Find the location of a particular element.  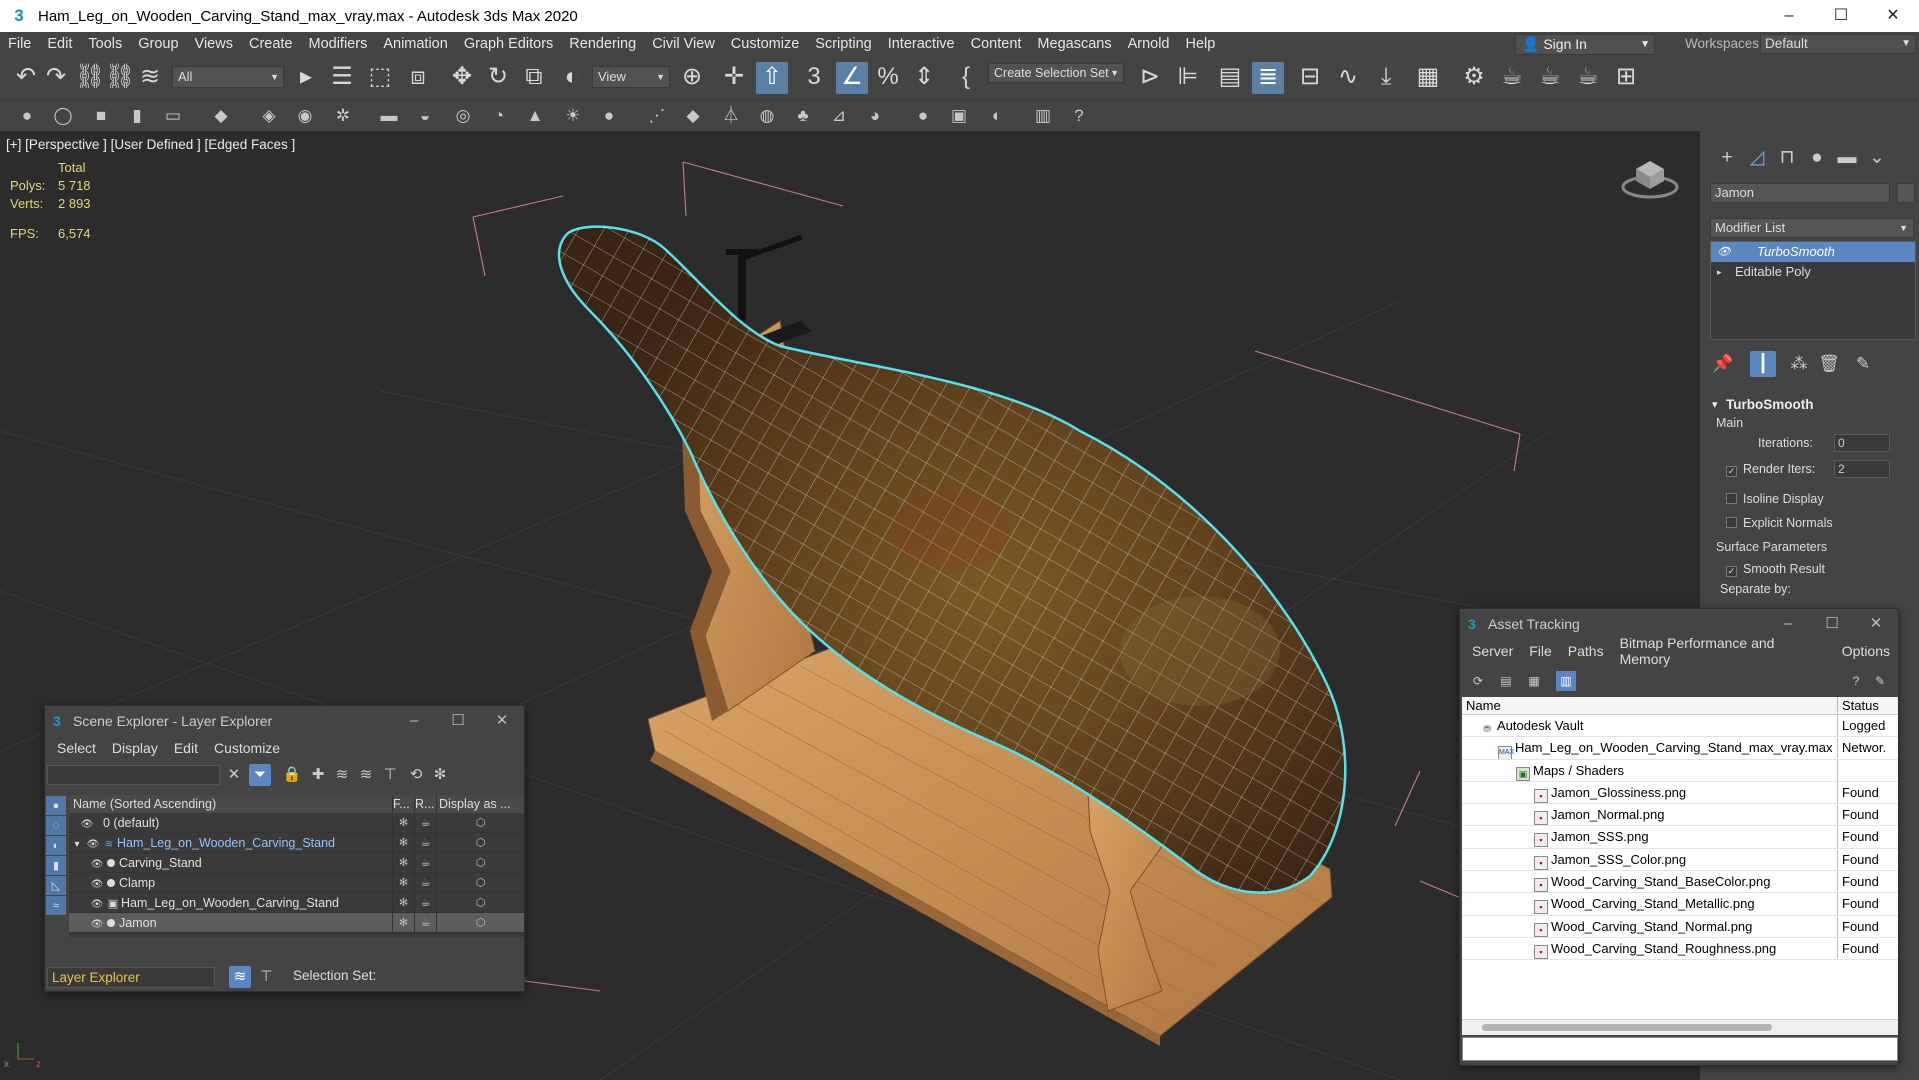

menu-graph-editors: Graph Editors is located at coordinates (508, 44).